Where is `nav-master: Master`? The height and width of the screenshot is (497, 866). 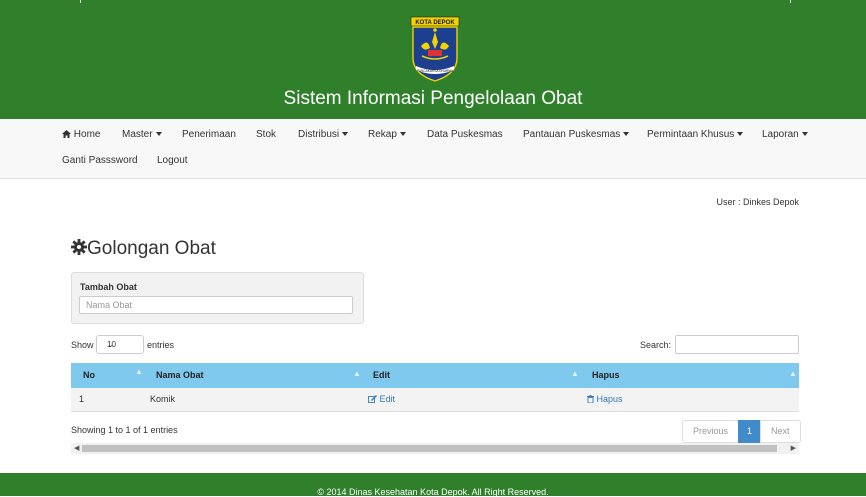 nav-master: Master is located at coordinates (142, 134).